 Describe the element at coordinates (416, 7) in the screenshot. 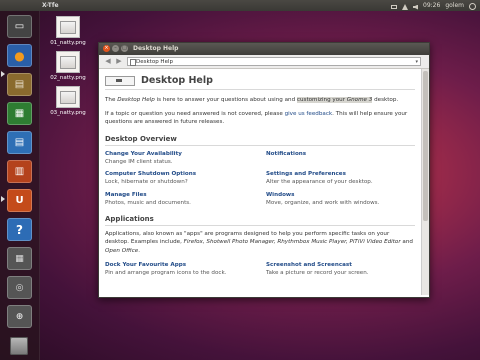

I see `volume-icon` at that location.